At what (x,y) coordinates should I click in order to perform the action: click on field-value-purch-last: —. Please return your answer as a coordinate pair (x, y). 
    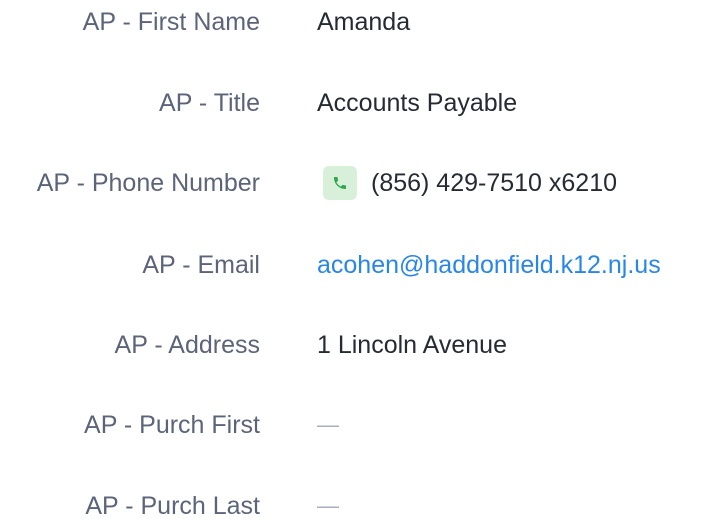
    Looking at the image, I should click on (328, 506).